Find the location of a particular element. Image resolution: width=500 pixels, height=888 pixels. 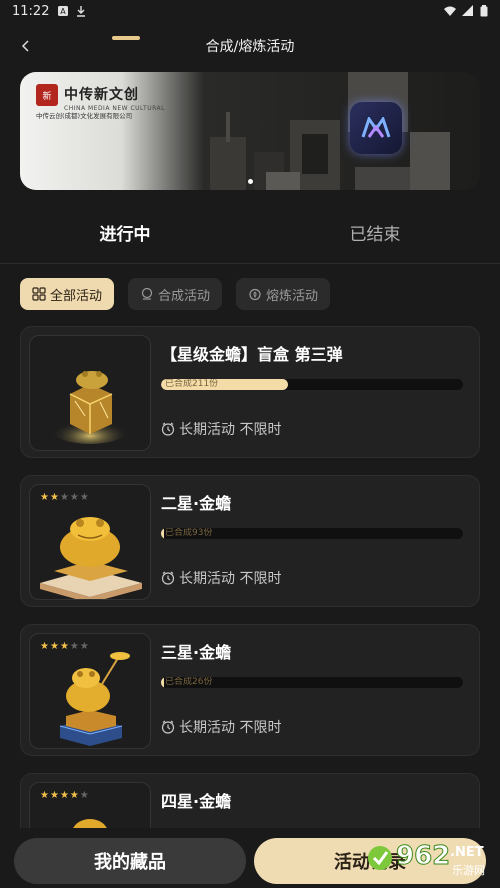

activity-title: 【星级金蟾】盲盒 第三弹 is located at coordinates (252, 354).